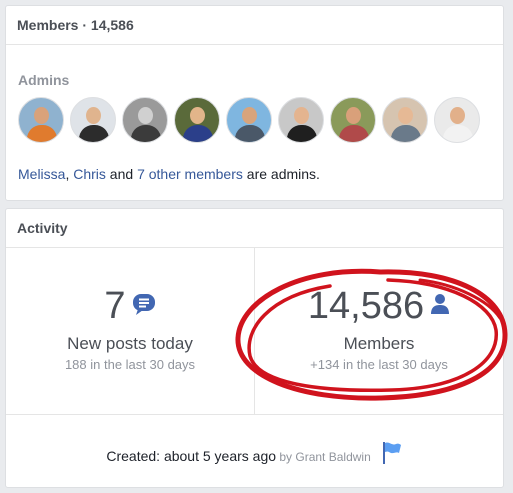  Describe the element at coordinates (130, 364) in the screenshot. I see `posts-sub: 188 in the last 30 days` at that location.